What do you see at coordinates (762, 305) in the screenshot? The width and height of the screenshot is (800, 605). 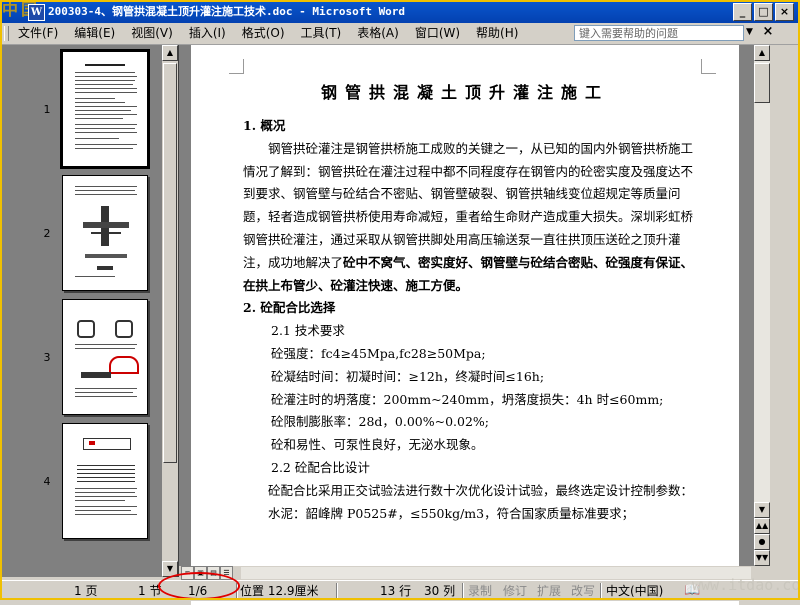 I see `document-scrollbar: ▲ ▼ ▲▲ ● ▼▼` at bounding box center [762, 305].